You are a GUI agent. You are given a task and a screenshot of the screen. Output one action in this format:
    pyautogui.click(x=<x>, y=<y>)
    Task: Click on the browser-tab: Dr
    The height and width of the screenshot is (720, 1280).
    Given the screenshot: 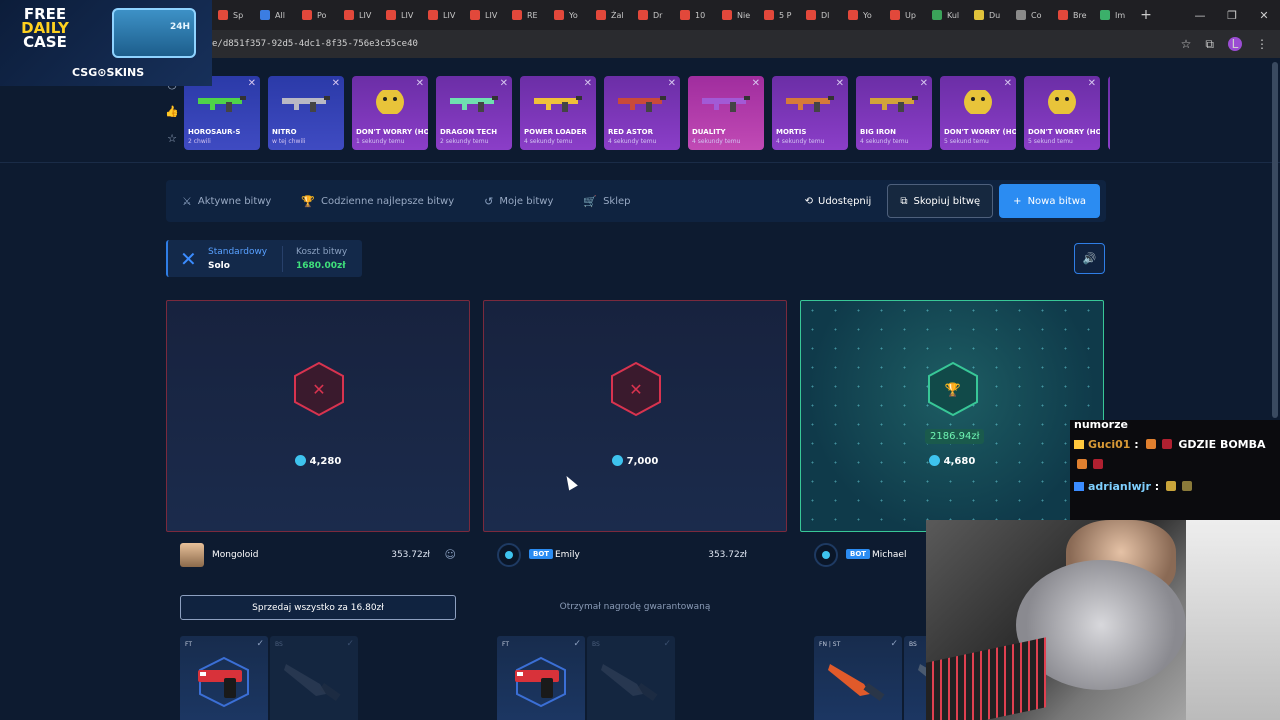 What is the action you would take?
    pyautogui.click(x=653, y=15)
    